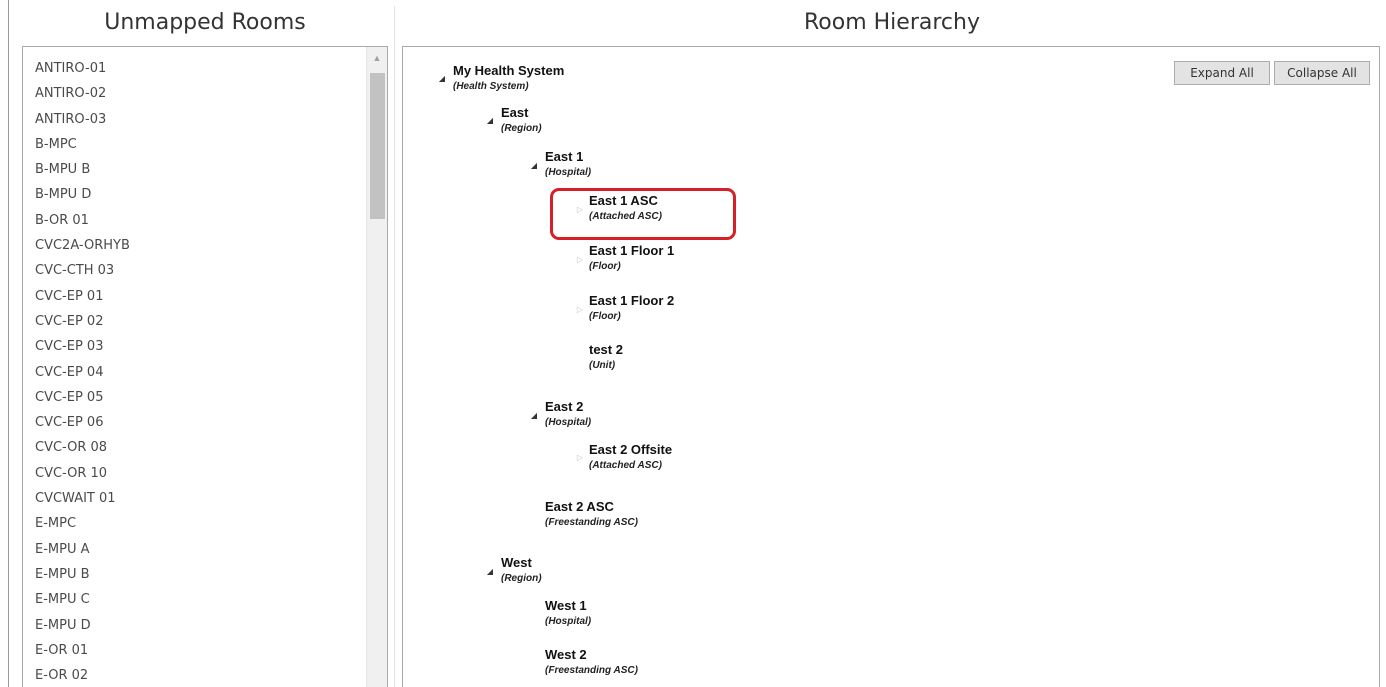 The height and width of the screenshot is (687, 1386). I want to click on window-left-edge, so click(8, 343).